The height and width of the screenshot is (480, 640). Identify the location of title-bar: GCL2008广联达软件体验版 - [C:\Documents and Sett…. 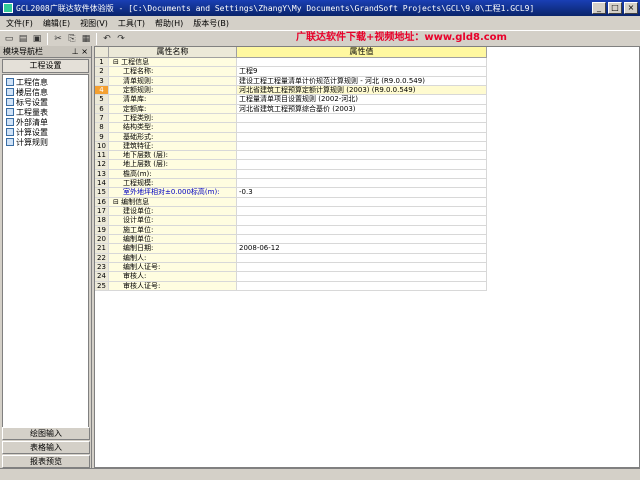
(320, 8).